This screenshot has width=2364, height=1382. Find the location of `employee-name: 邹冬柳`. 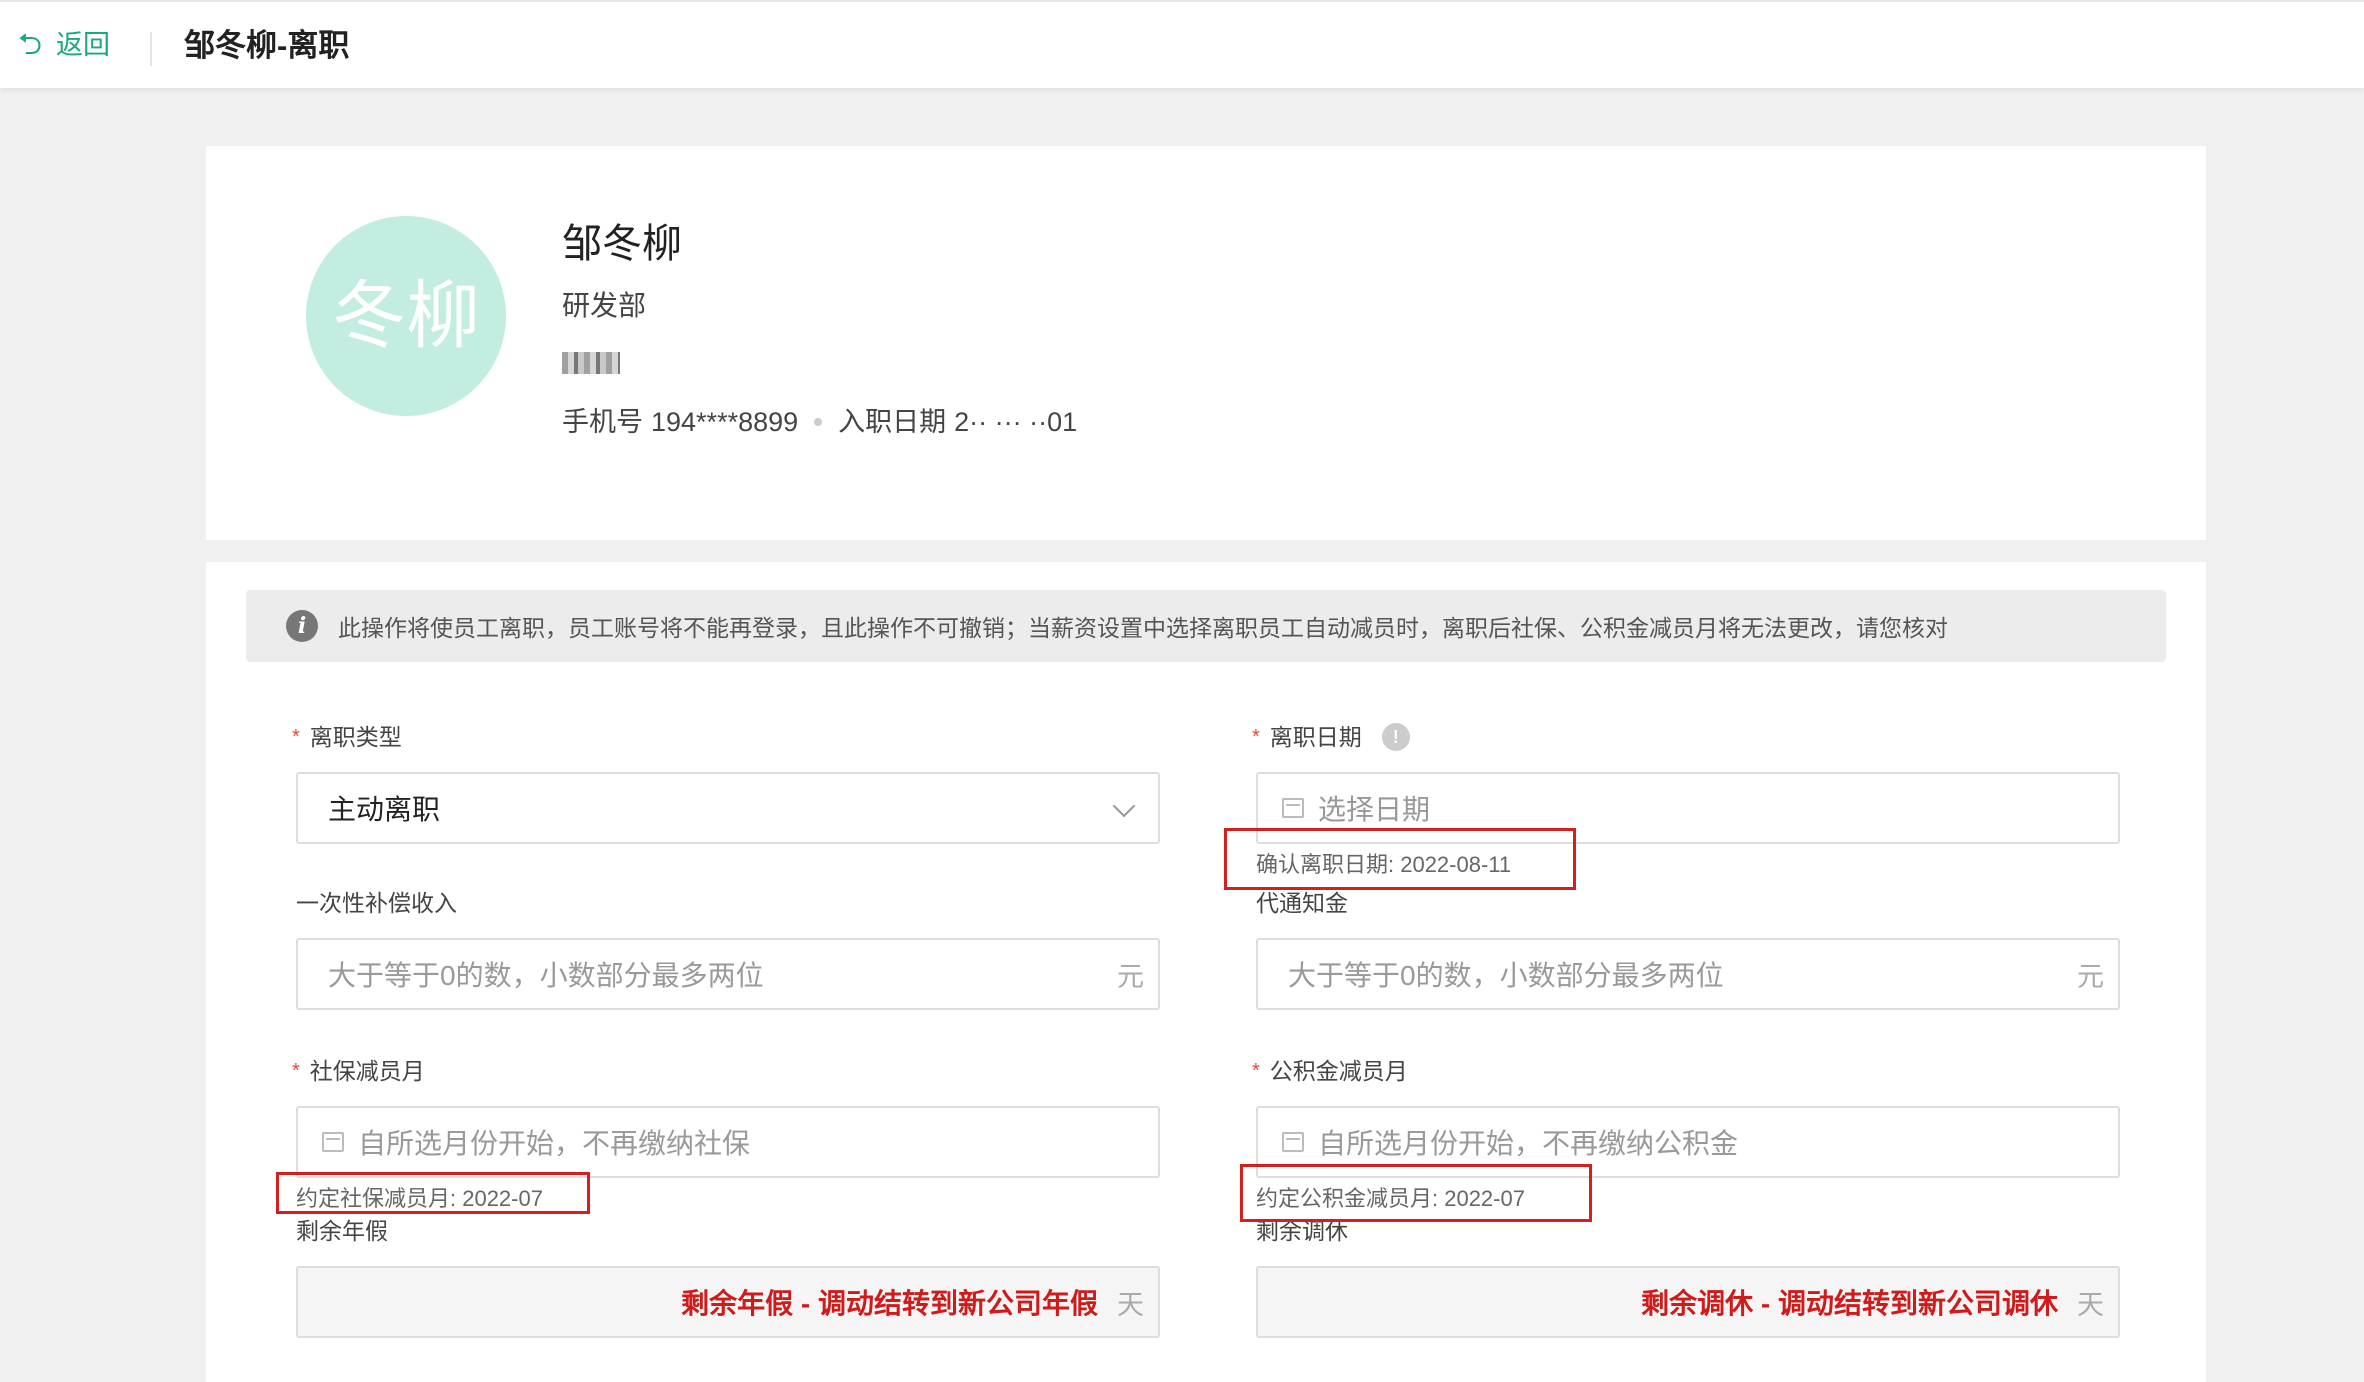

employee-name: 邹冬柳 is located at coordinates (622, 244).